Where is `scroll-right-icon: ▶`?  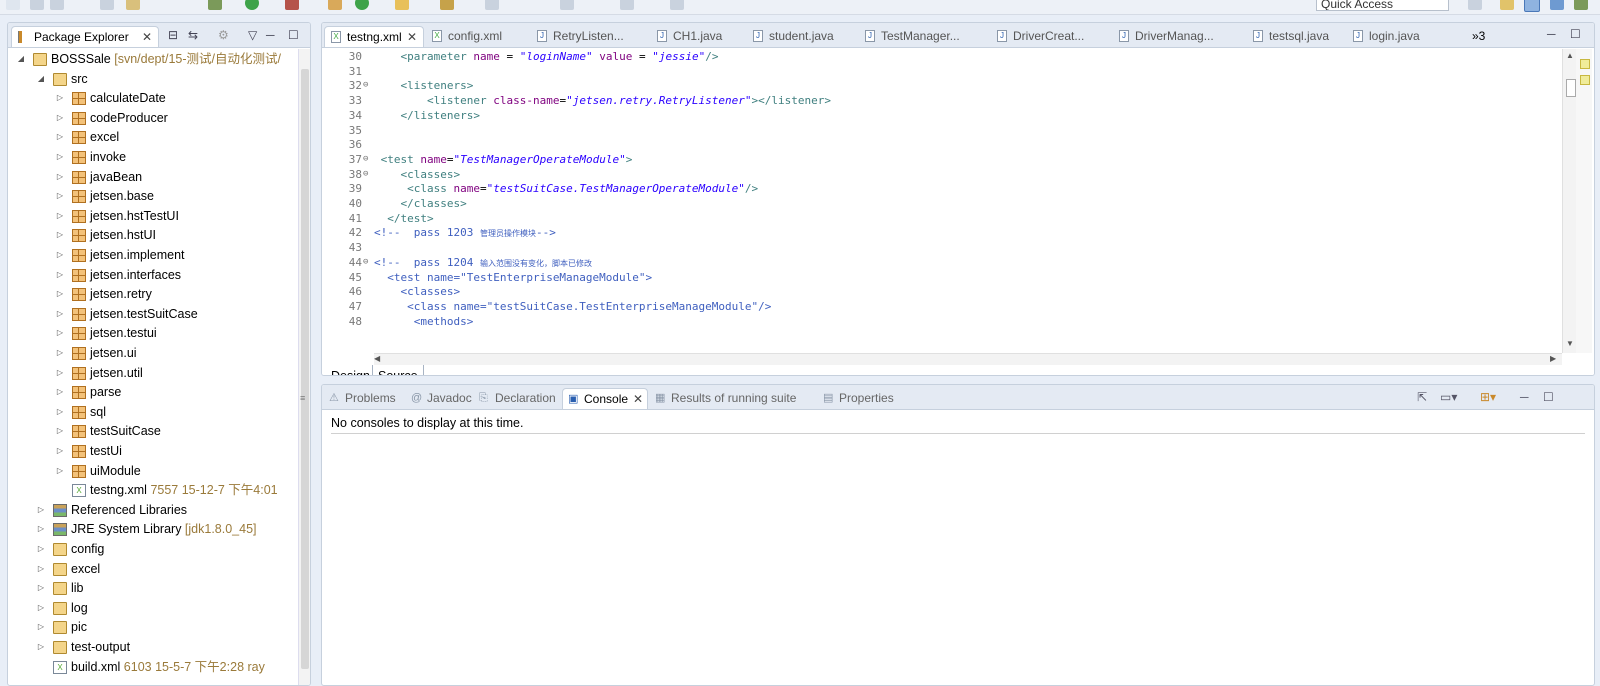
scroll-right-icon: ▶ is located at coordinates (1553, 358).